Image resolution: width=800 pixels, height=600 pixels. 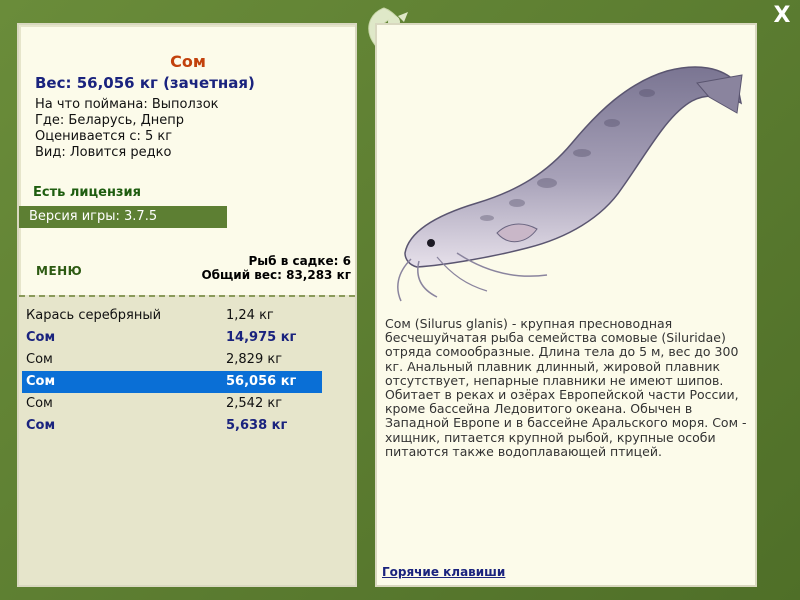 I want to click on divider, so click(x=187, y=296).